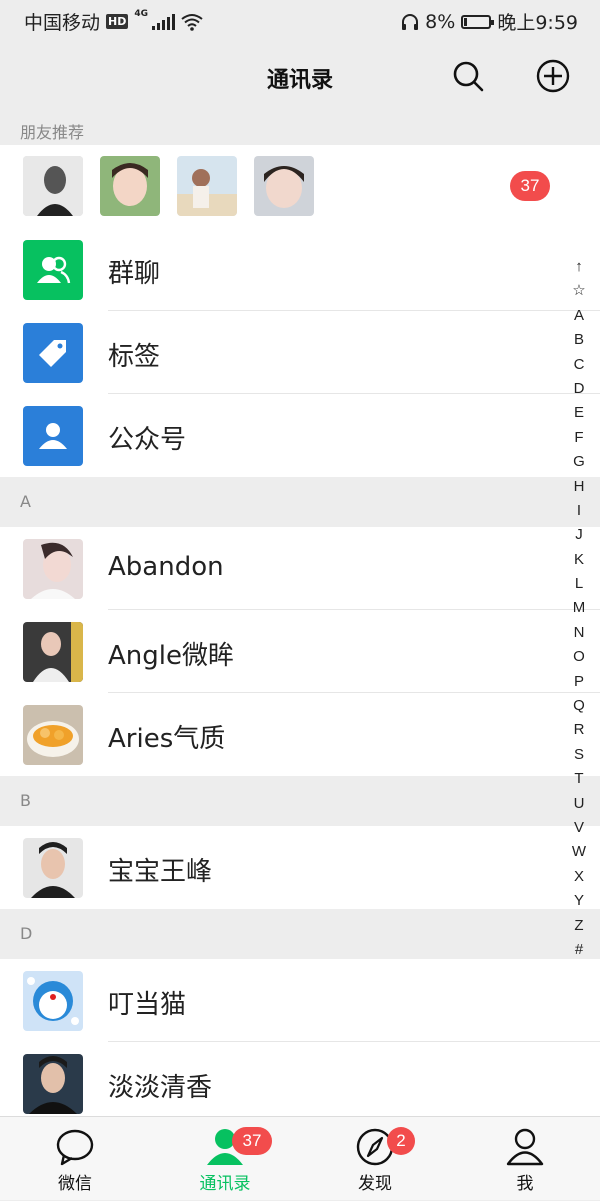 The image size is (600, 1201). Describe the element at coordinates (530, 186) in the screenshot. I see `friend-recommend-badge: 37` at that location.